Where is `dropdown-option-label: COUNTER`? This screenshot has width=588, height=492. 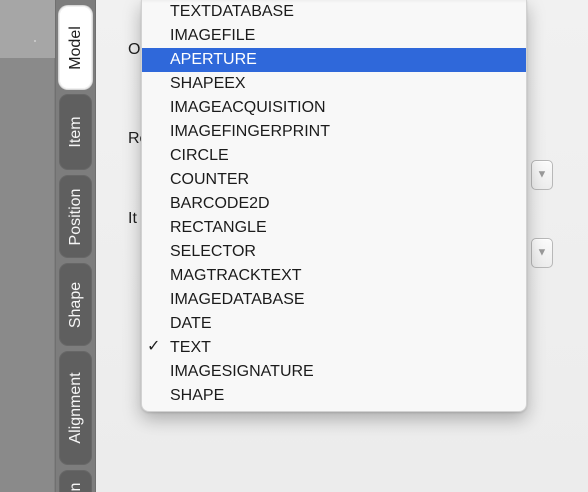 dropdown-option-label: COUNTER is located at coordinates (210, 179).